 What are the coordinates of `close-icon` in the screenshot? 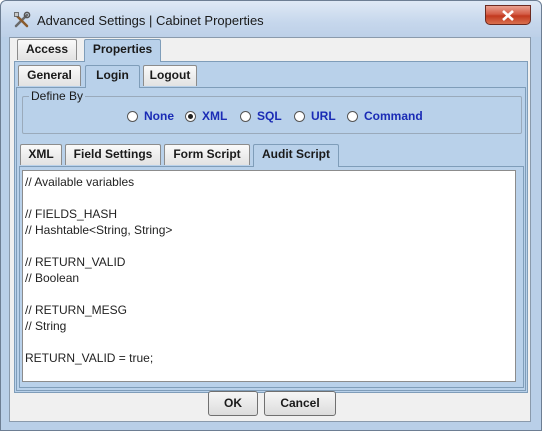 It's located at (508, 15).